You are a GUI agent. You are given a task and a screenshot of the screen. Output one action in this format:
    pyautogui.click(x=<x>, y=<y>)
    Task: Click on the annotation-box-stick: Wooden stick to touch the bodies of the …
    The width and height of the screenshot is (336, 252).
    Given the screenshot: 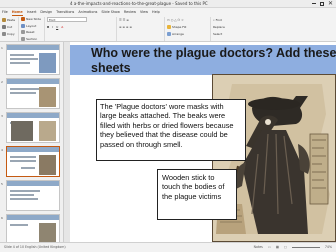 What is the action you would take?
    pyautogui.click(x=197, y=194)
    